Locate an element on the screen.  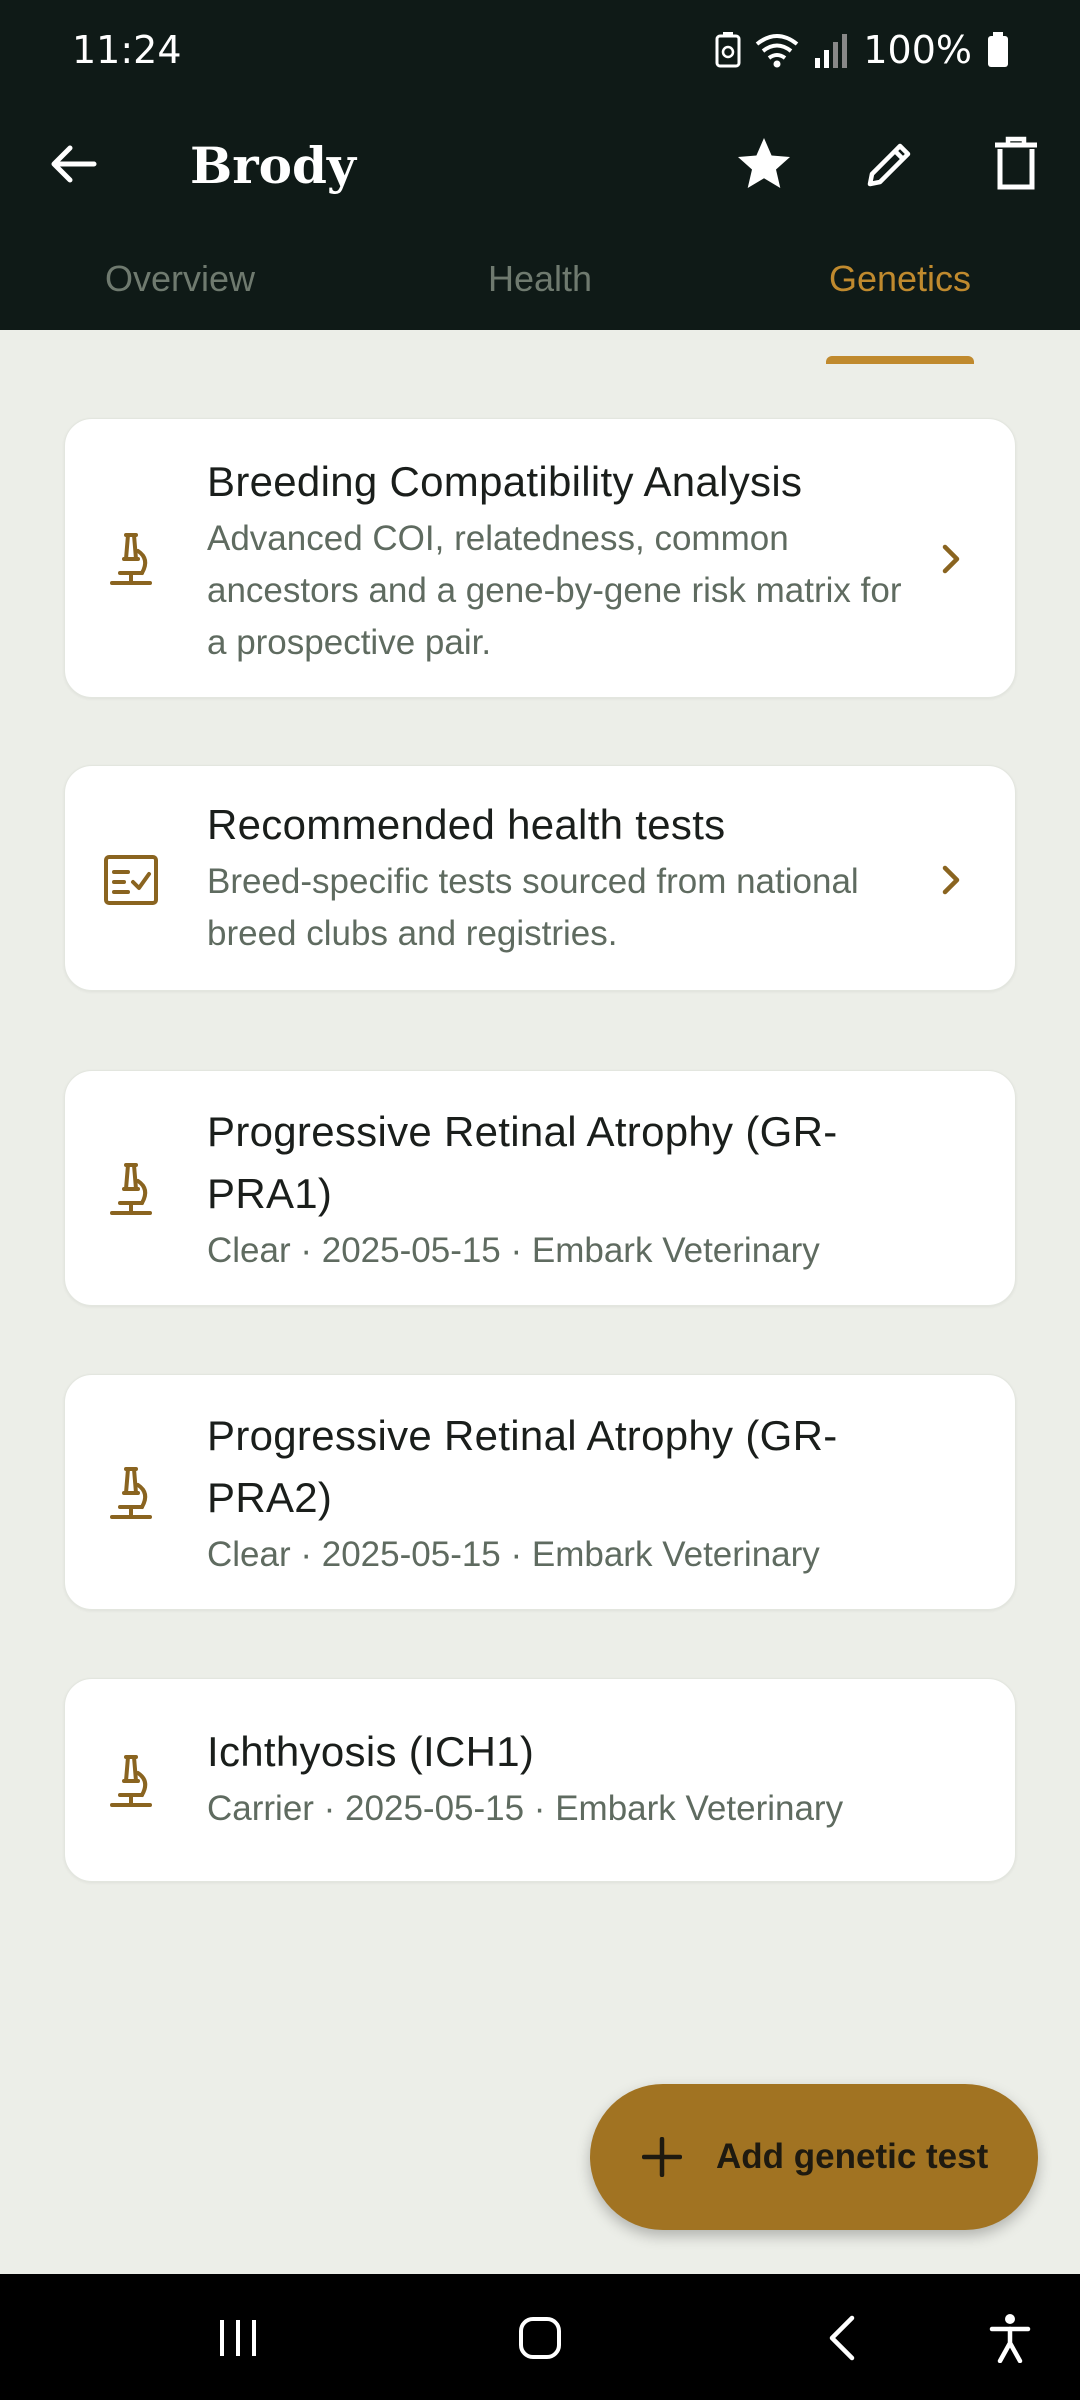
app-bar: Brody Overview Health Genetics is located at coordinates (540, 220).